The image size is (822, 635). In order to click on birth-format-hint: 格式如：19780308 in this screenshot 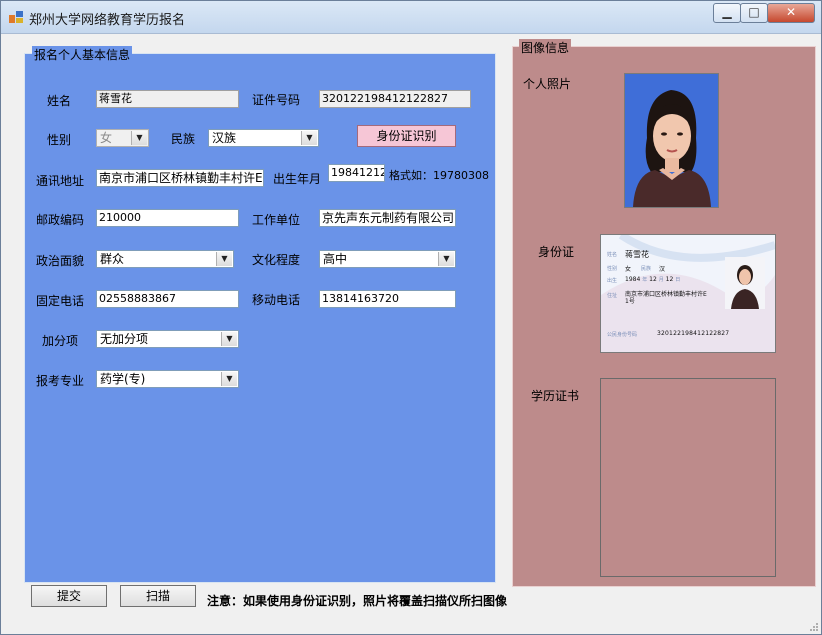, I will do `click(439, 175)`.